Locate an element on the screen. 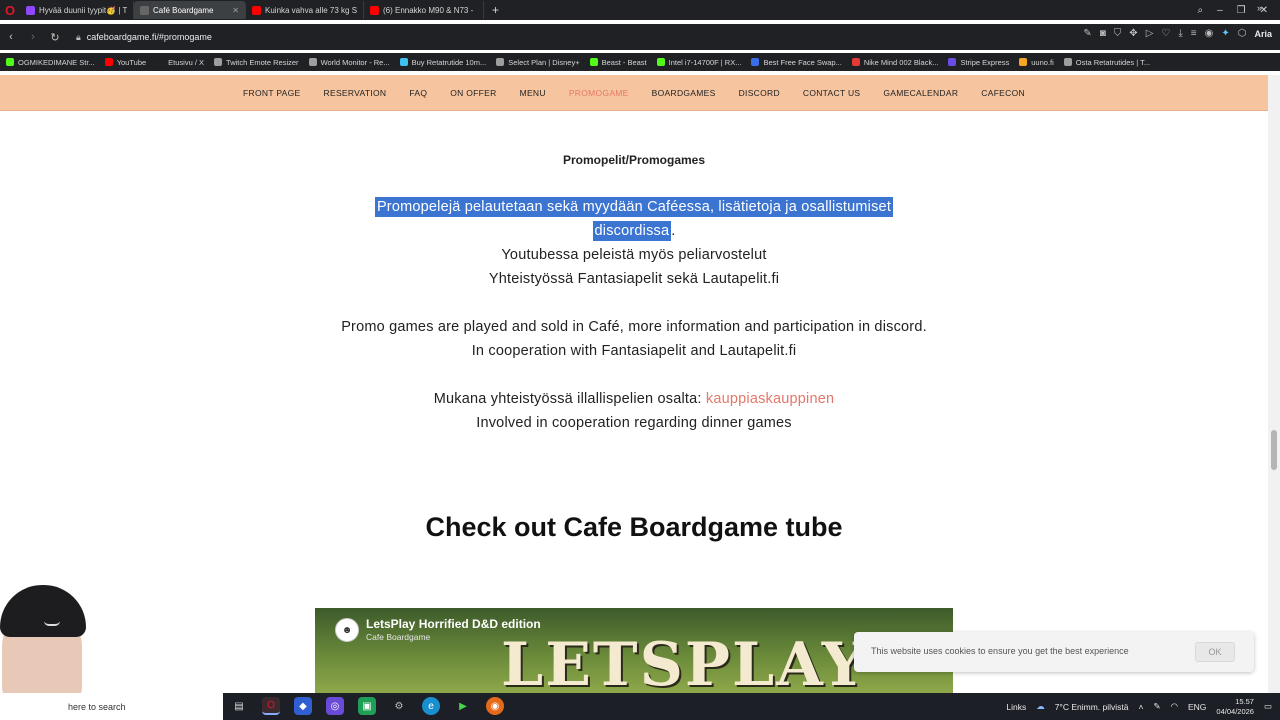 The height and width of the screenshot is (720, 1280). cube-icon: ⬡ is located at coordinates (1242, 33).